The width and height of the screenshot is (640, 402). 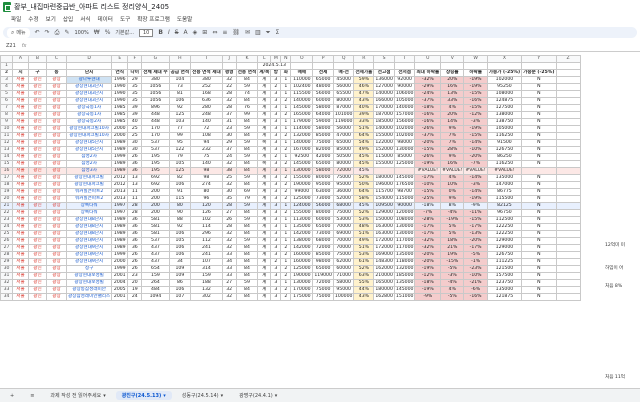 What do you see at coordinates (384, 178) in the screenshot?
I see `table-cell: 180000` at bounding box center [384, 178].